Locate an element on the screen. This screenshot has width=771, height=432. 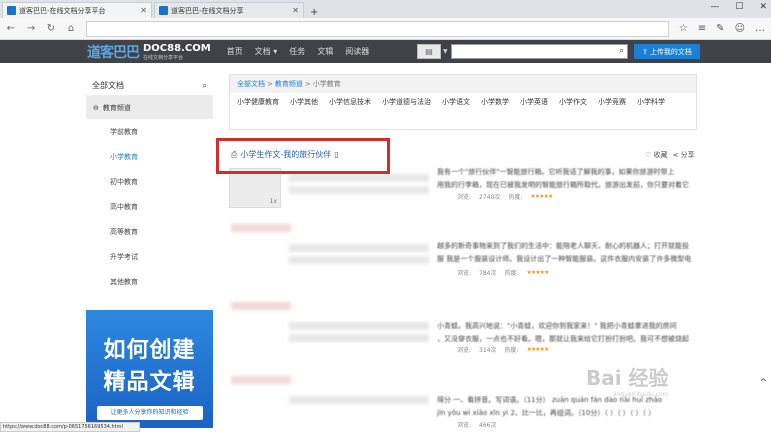
user-card-icon: ▤ is located at coordinates (429, 51).